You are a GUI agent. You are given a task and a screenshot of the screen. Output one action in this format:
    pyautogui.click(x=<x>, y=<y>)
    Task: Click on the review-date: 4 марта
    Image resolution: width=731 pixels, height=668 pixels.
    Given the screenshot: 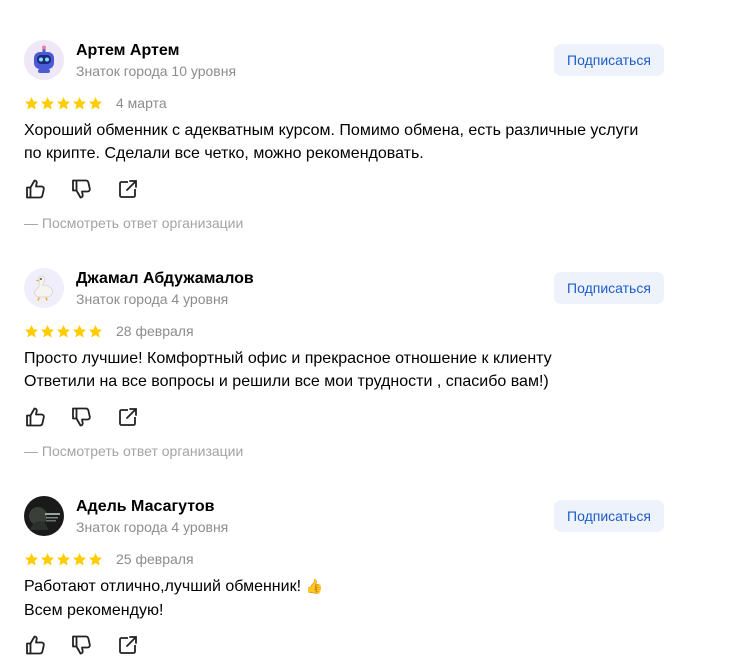 What is the action you would take?
    pyautogui.click(x=141, y=103)
    